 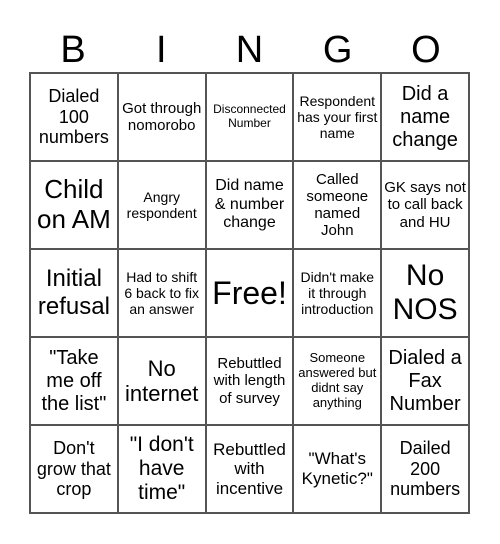 I want to click on header-letter-i: I, so click(x=161, y=50).